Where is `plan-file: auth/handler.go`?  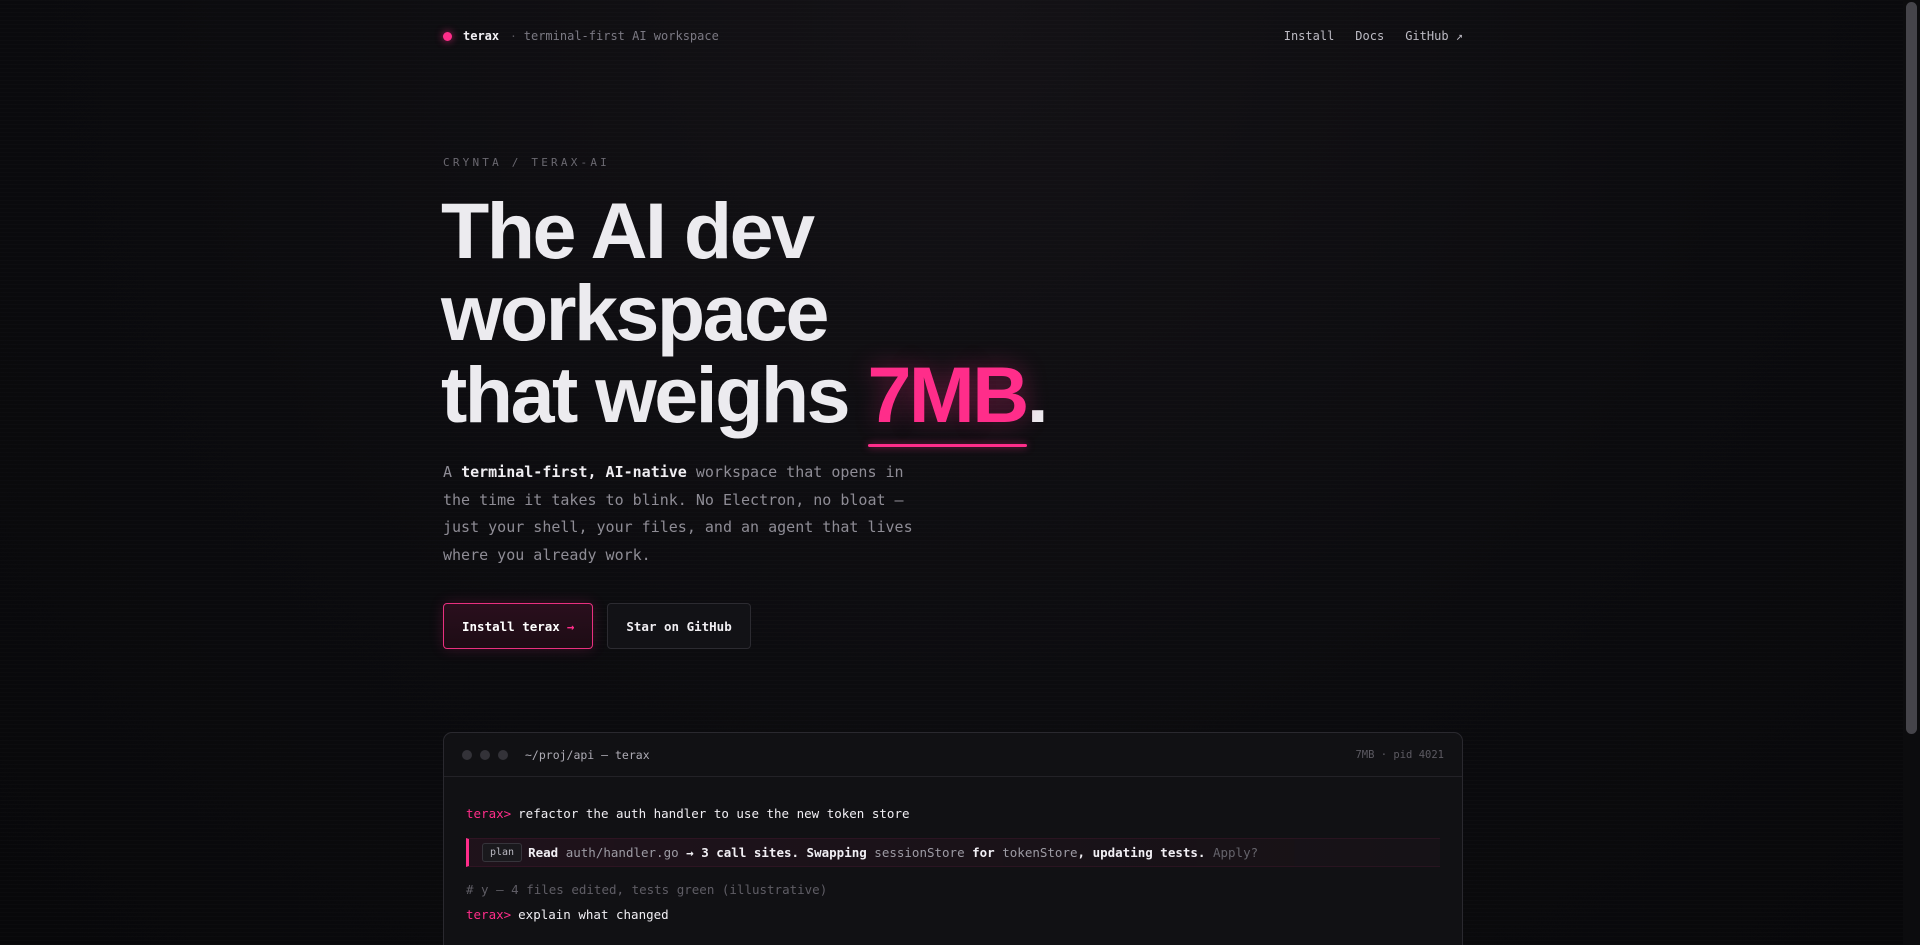 plan-file: auth/handler.go is located at coordinates (622, 852).